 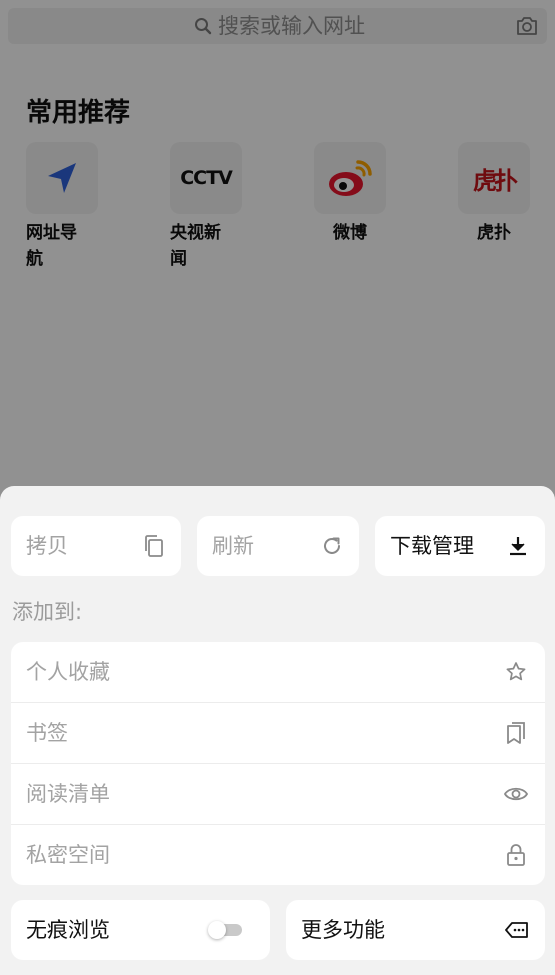 What do you see at coordinates (415, 930) in the screenshot?
I see `more-features-button: 更多功能` at bounding box center [415, 930].